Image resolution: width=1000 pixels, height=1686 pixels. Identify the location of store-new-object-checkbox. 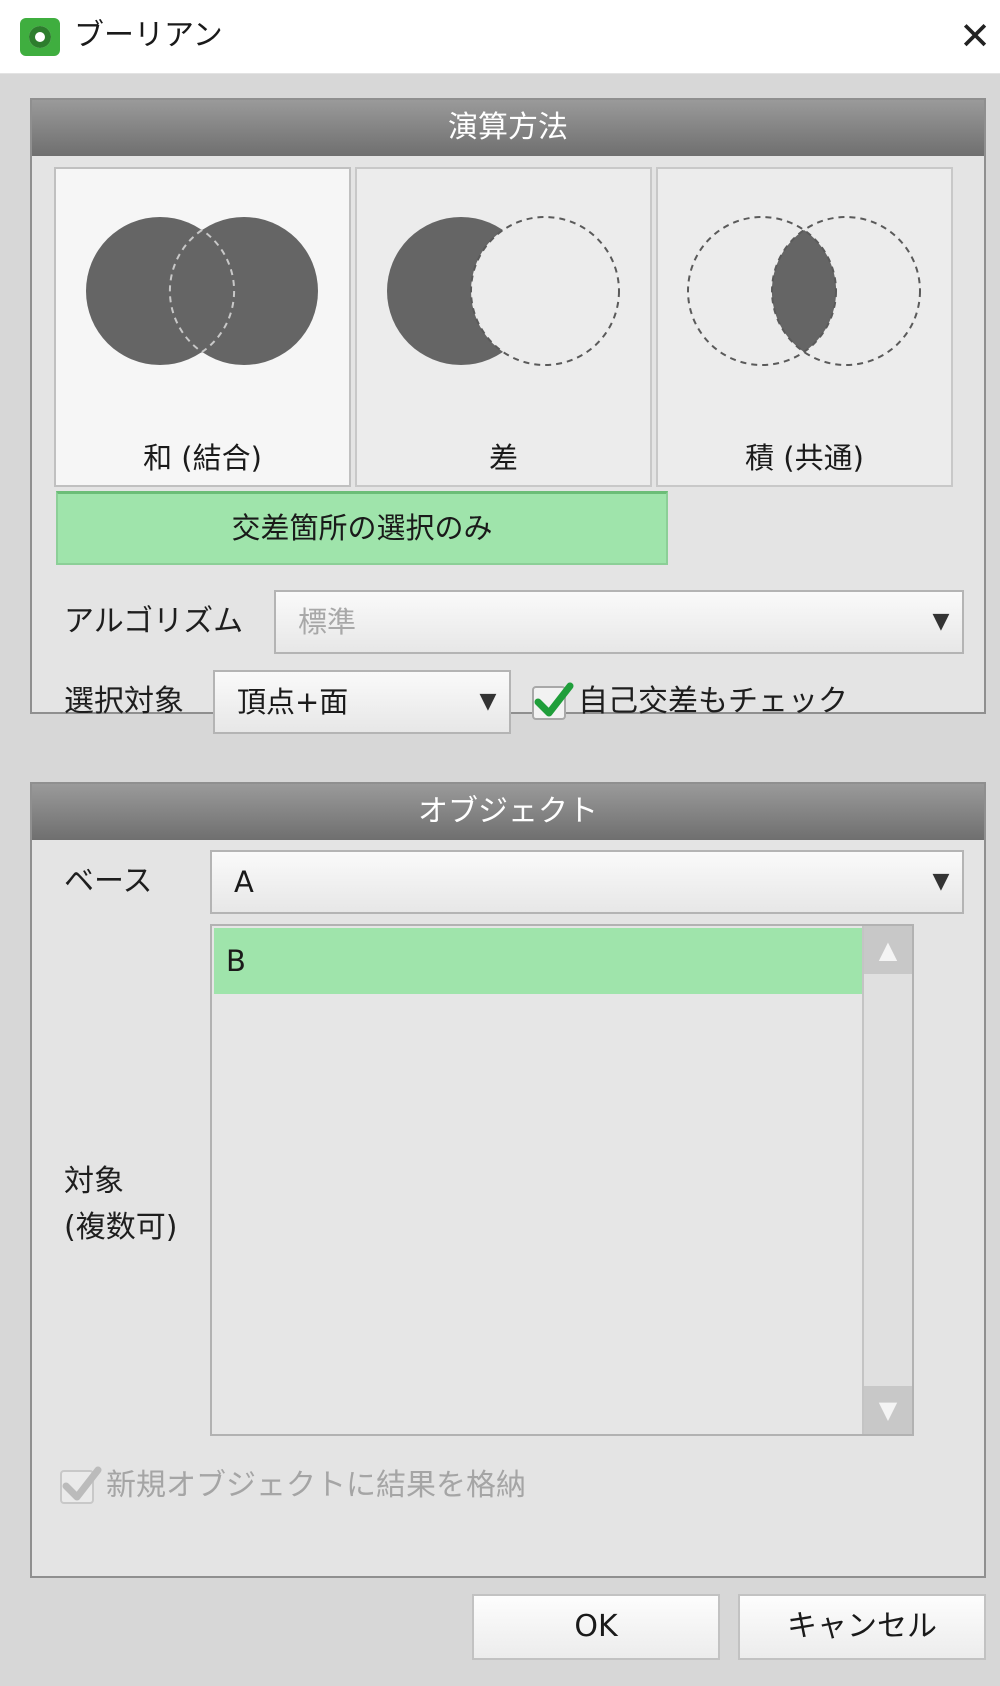
(81, 1485).